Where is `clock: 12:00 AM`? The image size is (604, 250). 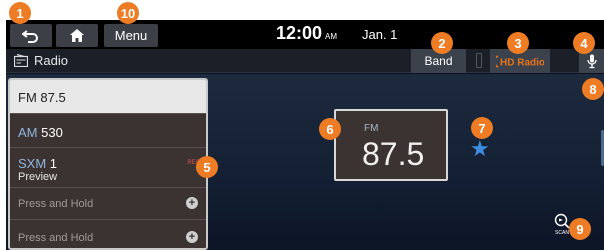 clock: 12:00 AM is located at coordinates (306, 33).